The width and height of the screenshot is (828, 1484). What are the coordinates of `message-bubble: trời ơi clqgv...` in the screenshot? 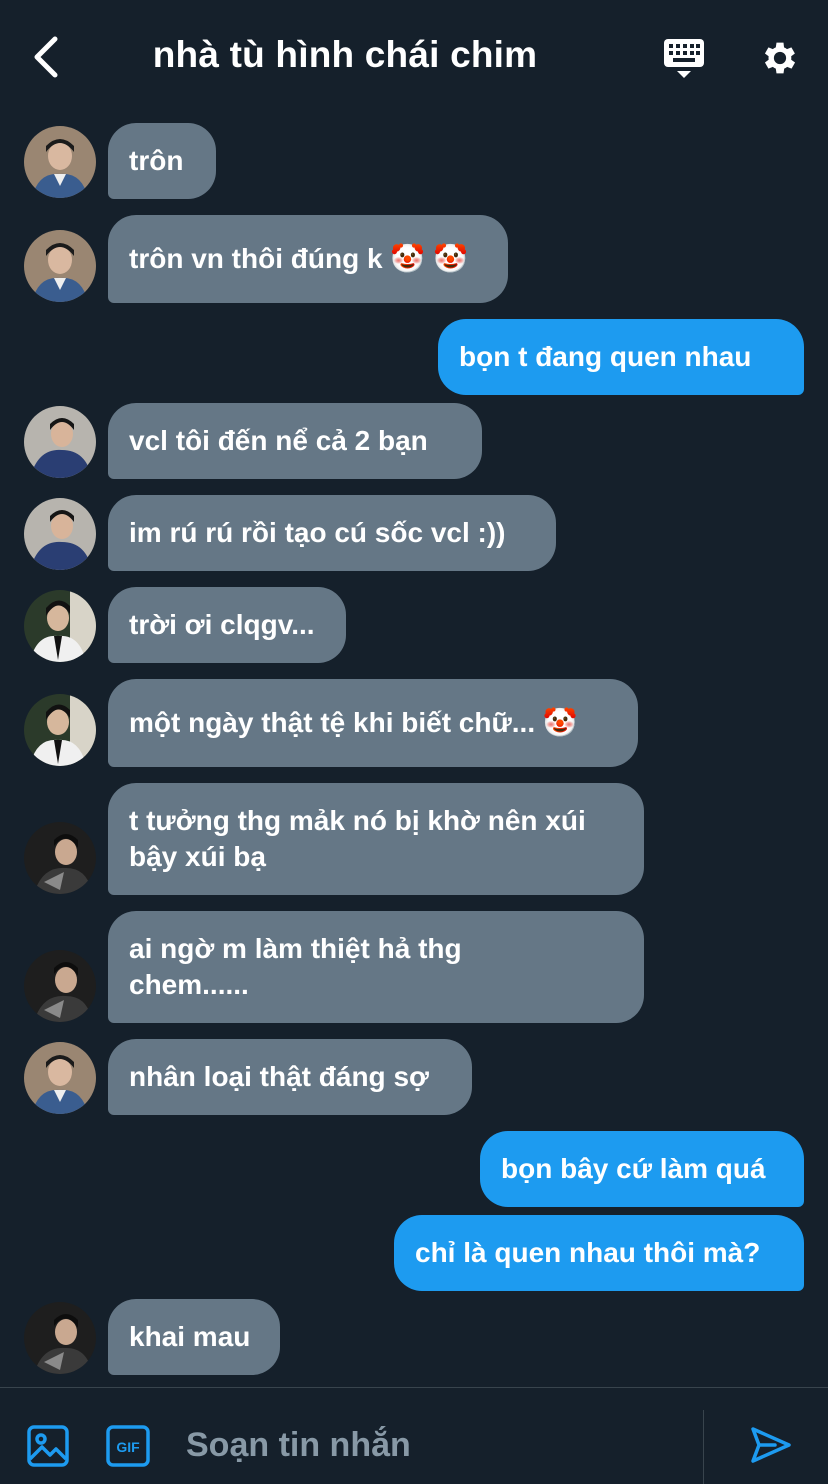 It's located at (227, 625).